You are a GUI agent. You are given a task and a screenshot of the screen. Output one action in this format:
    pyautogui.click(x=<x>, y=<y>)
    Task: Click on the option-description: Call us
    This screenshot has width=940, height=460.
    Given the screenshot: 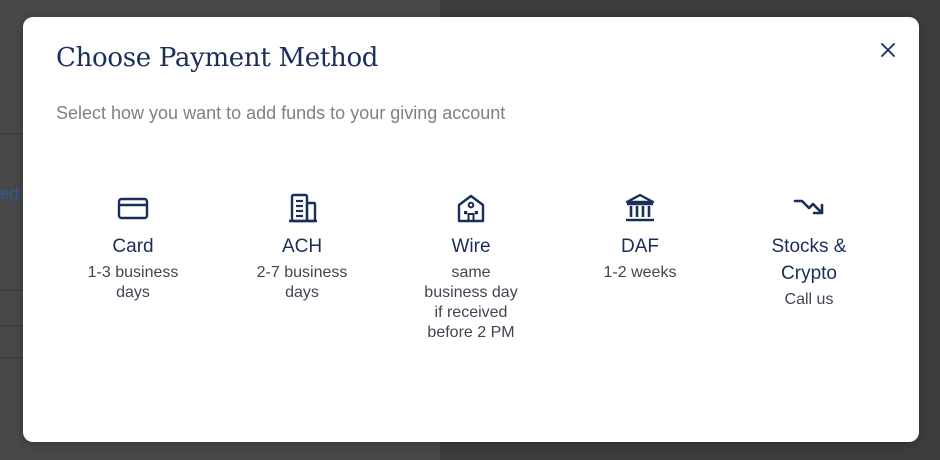 What is the action you would take?
    pyautogui.click(x=809, y=299)
    